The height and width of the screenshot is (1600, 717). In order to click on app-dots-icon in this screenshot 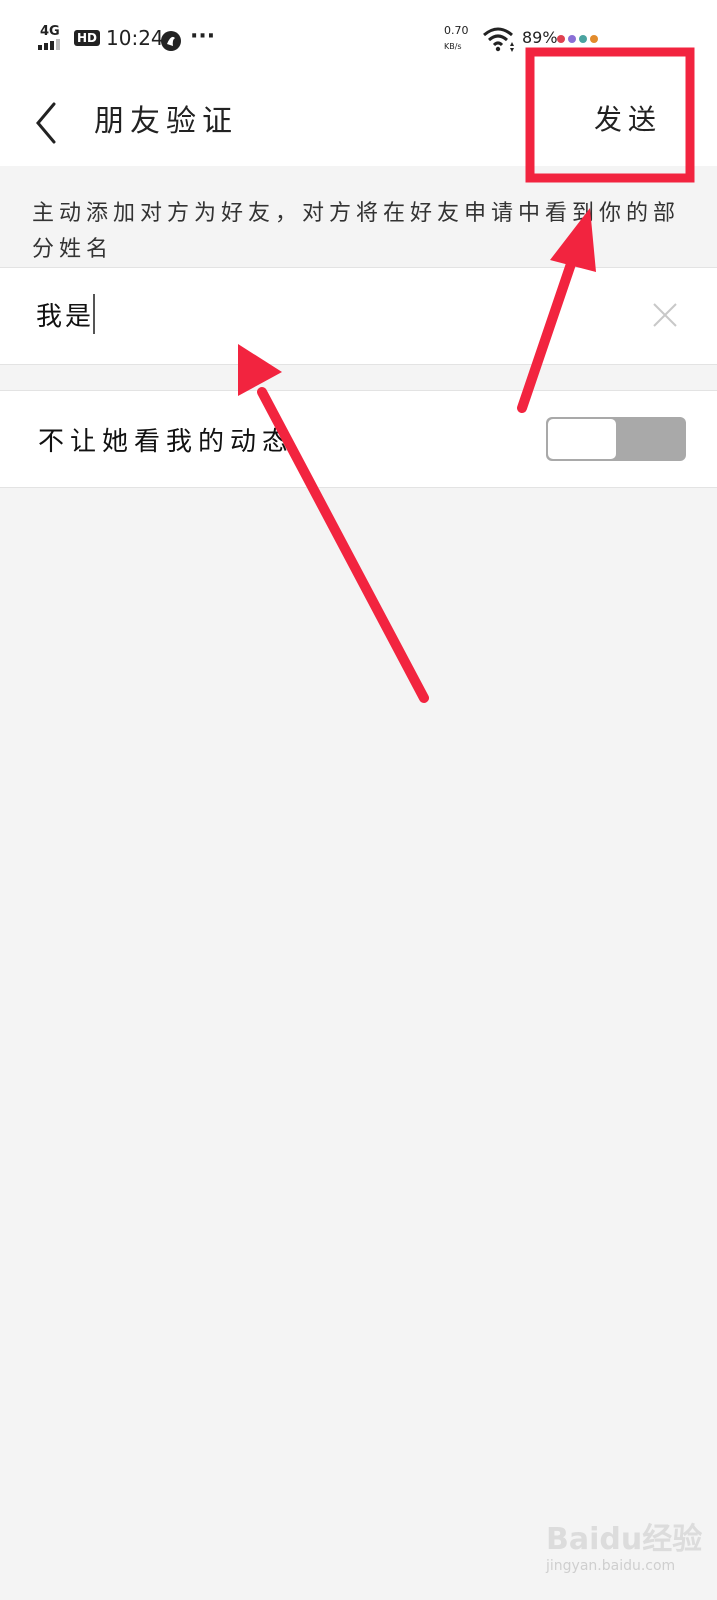, I will do `click(577, 39)`.